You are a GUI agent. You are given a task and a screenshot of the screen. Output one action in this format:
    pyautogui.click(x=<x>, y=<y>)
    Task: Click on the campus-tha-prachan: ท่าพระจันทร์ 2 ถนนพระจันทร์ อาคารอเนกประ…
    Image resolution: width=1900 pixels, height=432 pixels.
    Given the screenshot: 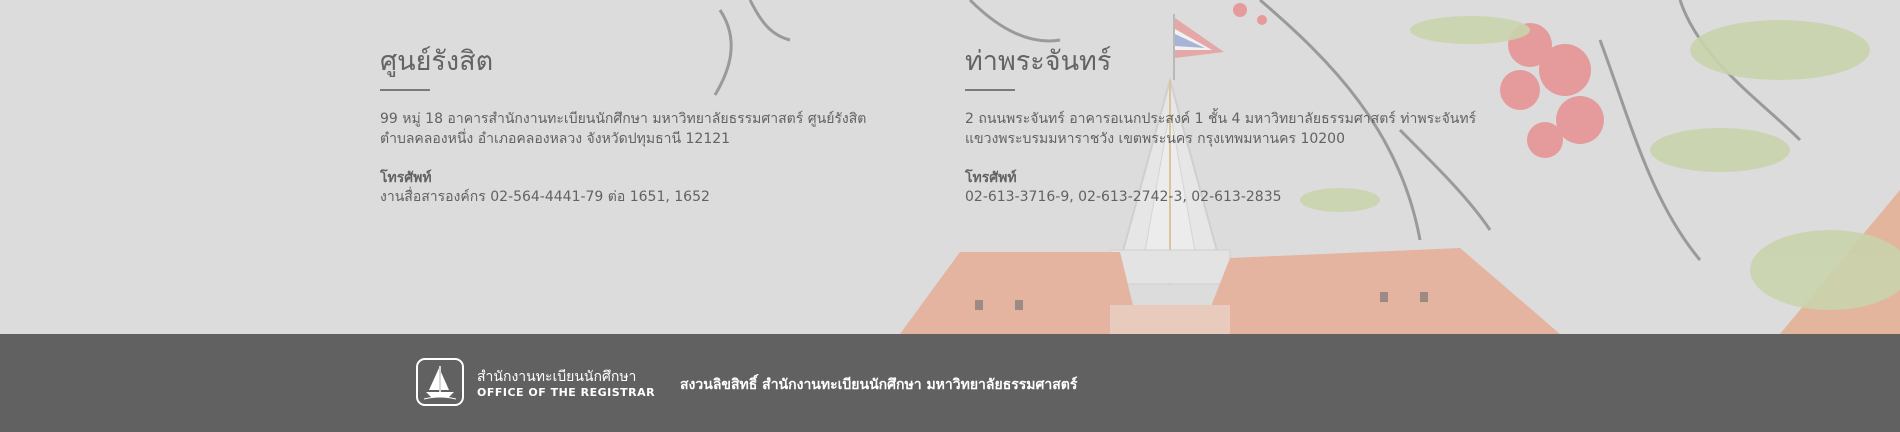 What is the action you would take?
    pyautogui.click(x=1220, y=125)
    